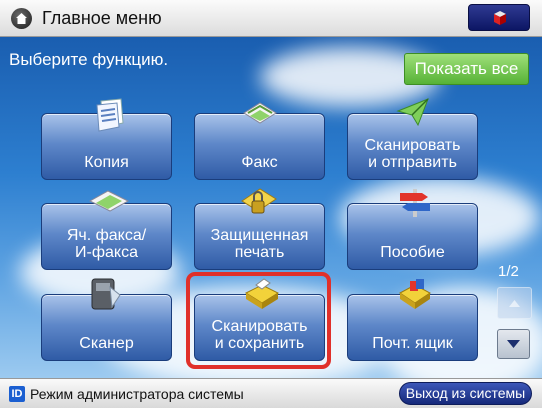 The image size is (542, 408). What do you see at coordinates (259, 162) in the screenshot?
I see `fax-label: Факс` at bounding box center [259, 162].